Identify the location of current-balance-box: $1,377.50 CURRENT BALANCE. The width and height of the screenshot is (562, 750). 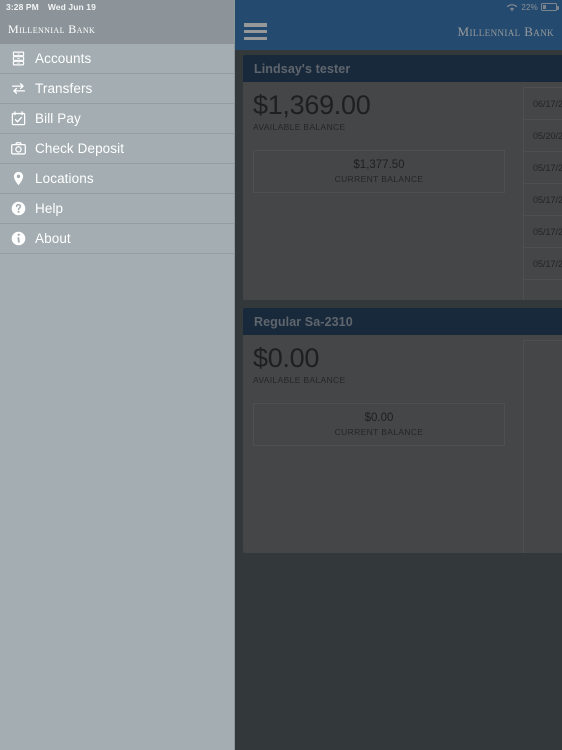
(379, 172).